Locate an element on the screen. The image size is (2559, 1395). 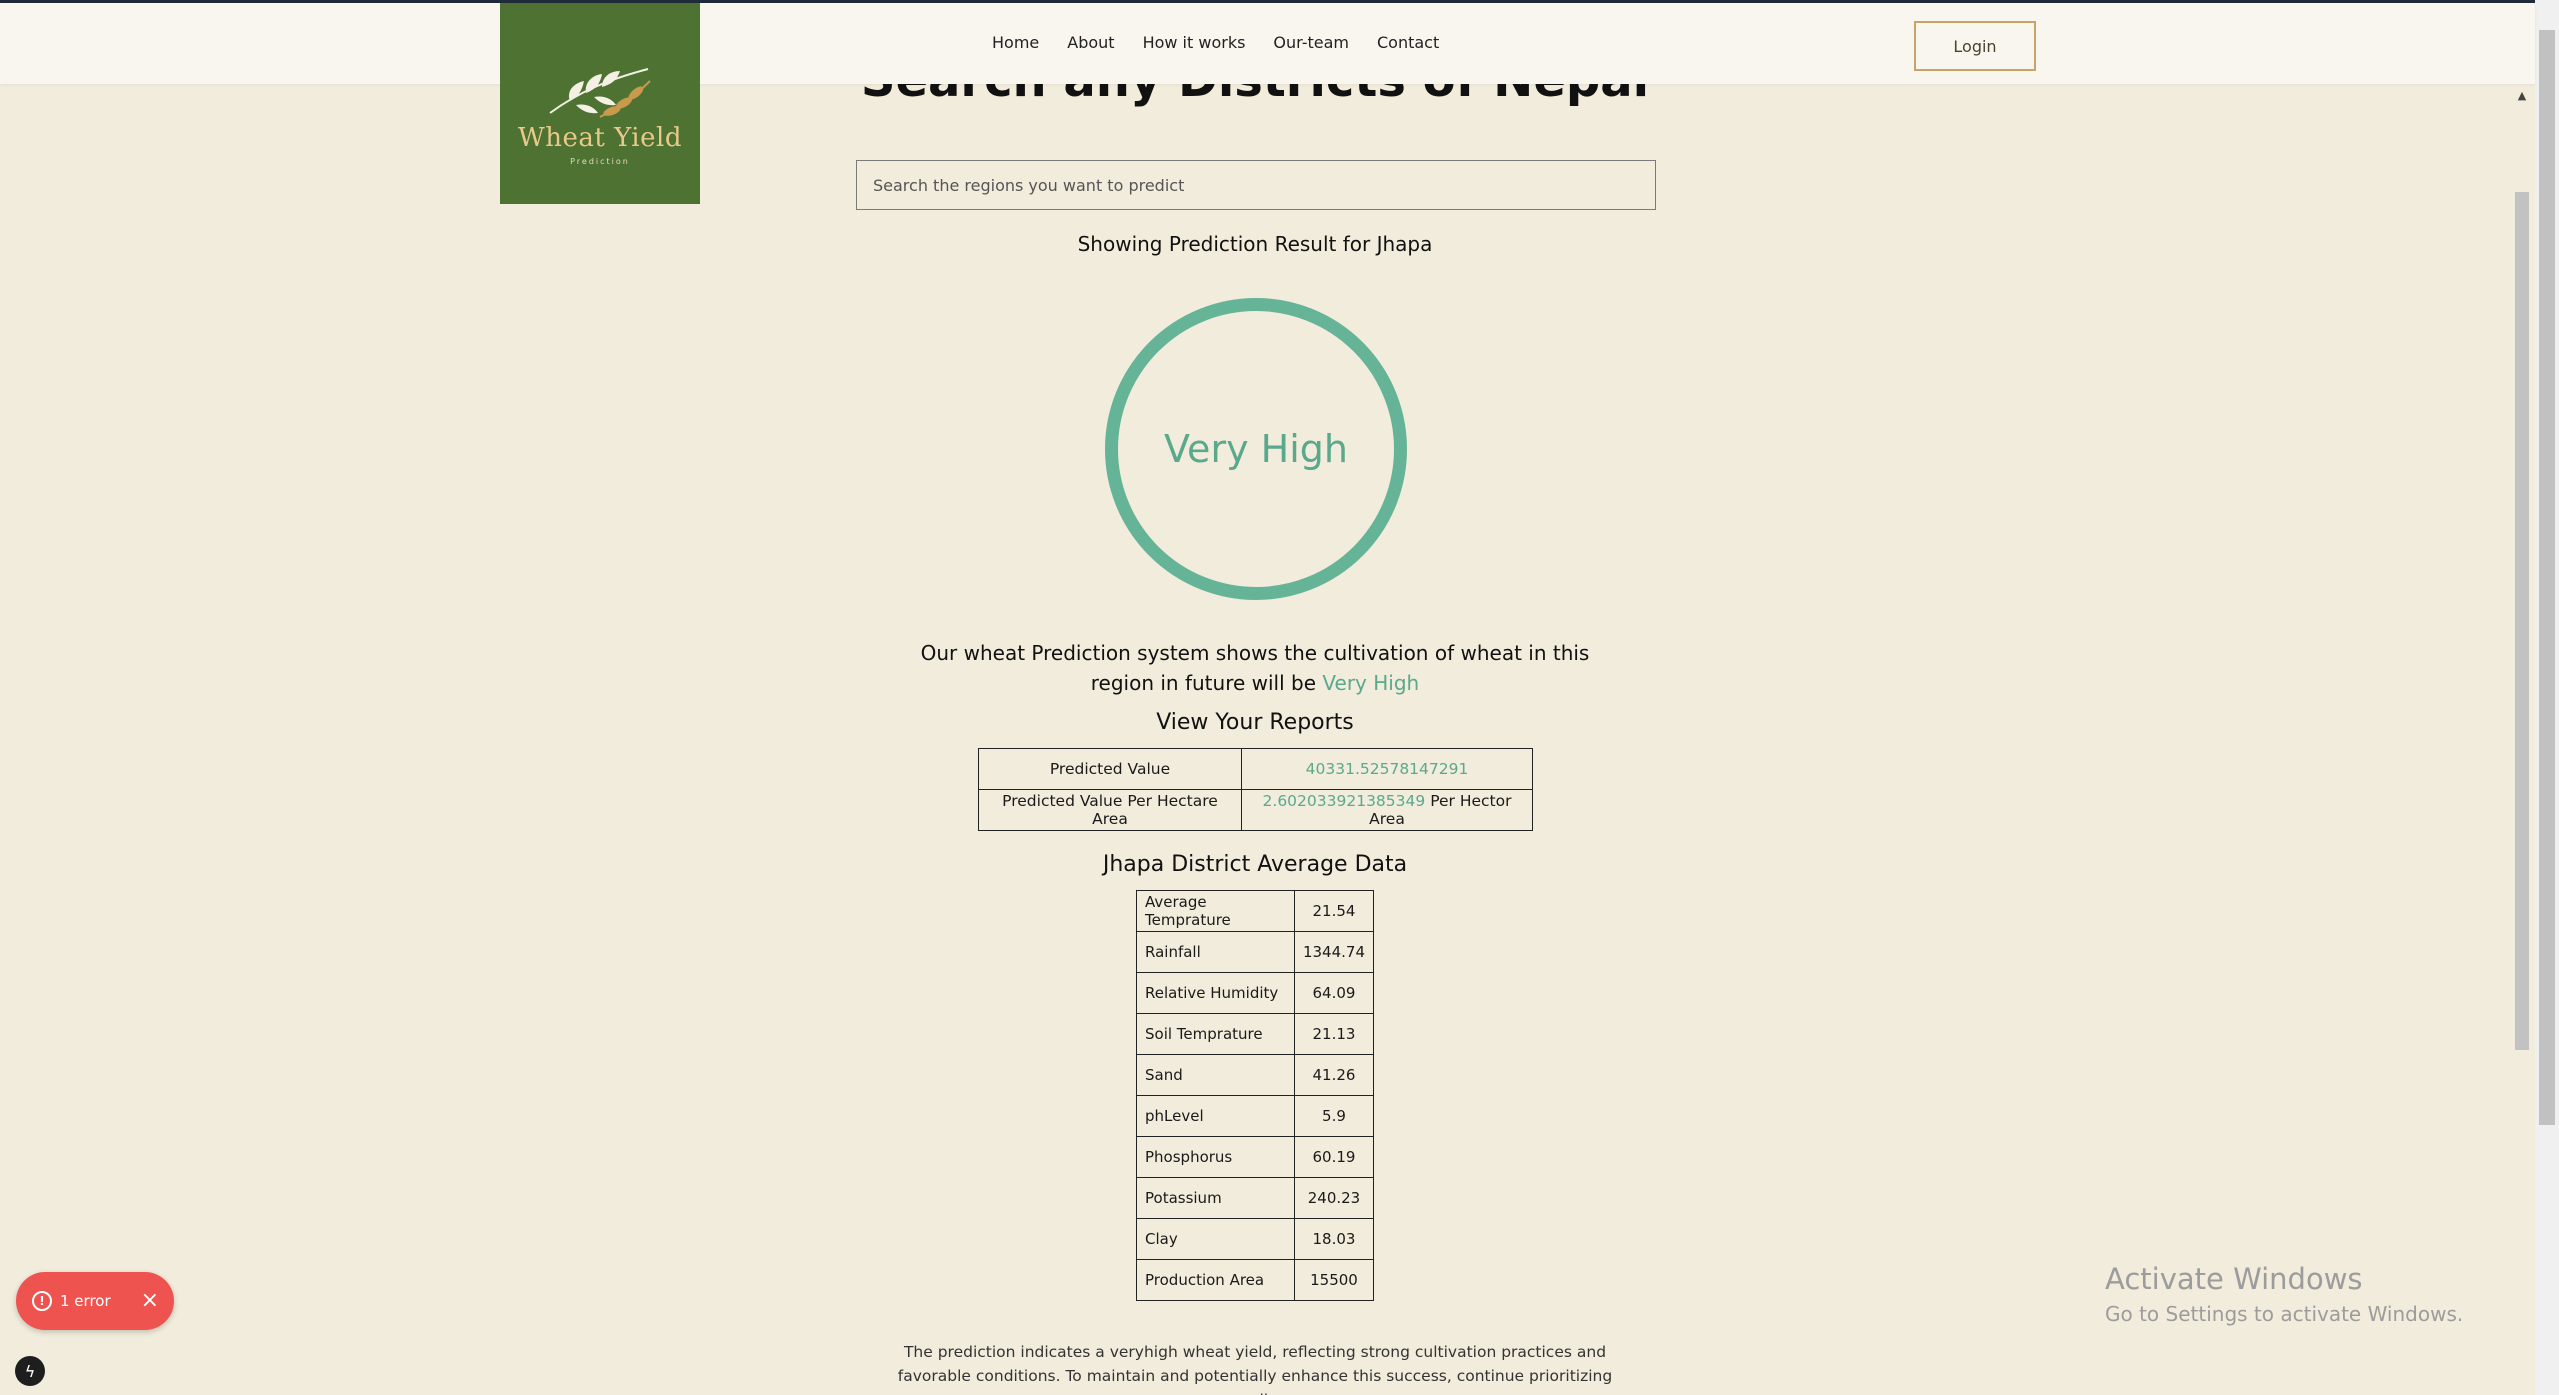
wheat-logo-icon is located at coordinates (600, 93).